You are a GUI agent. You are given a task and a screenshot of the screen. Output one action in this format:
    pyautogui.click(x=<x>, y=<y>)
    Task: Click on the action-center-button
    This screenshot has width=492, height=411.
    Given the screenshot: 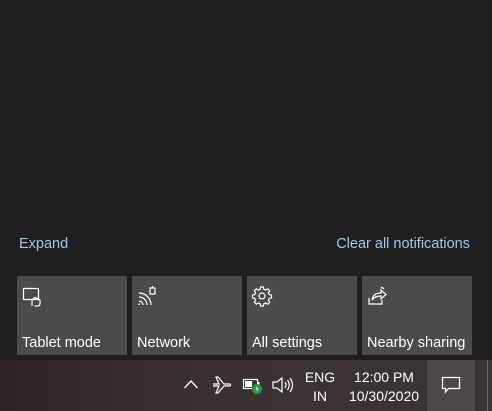 What is the action you would take?
    pyautogui.click(x=451, y=385)
    